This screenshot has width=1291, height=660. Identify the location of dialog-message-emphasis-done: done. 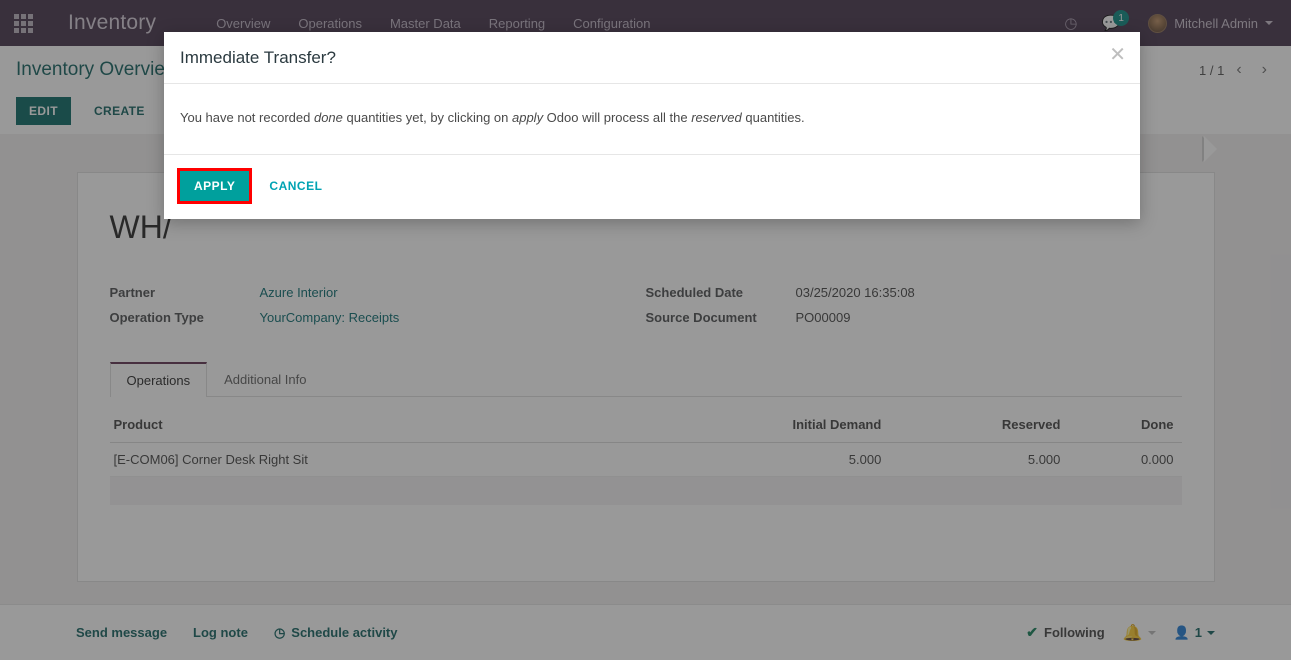
(328, 117).